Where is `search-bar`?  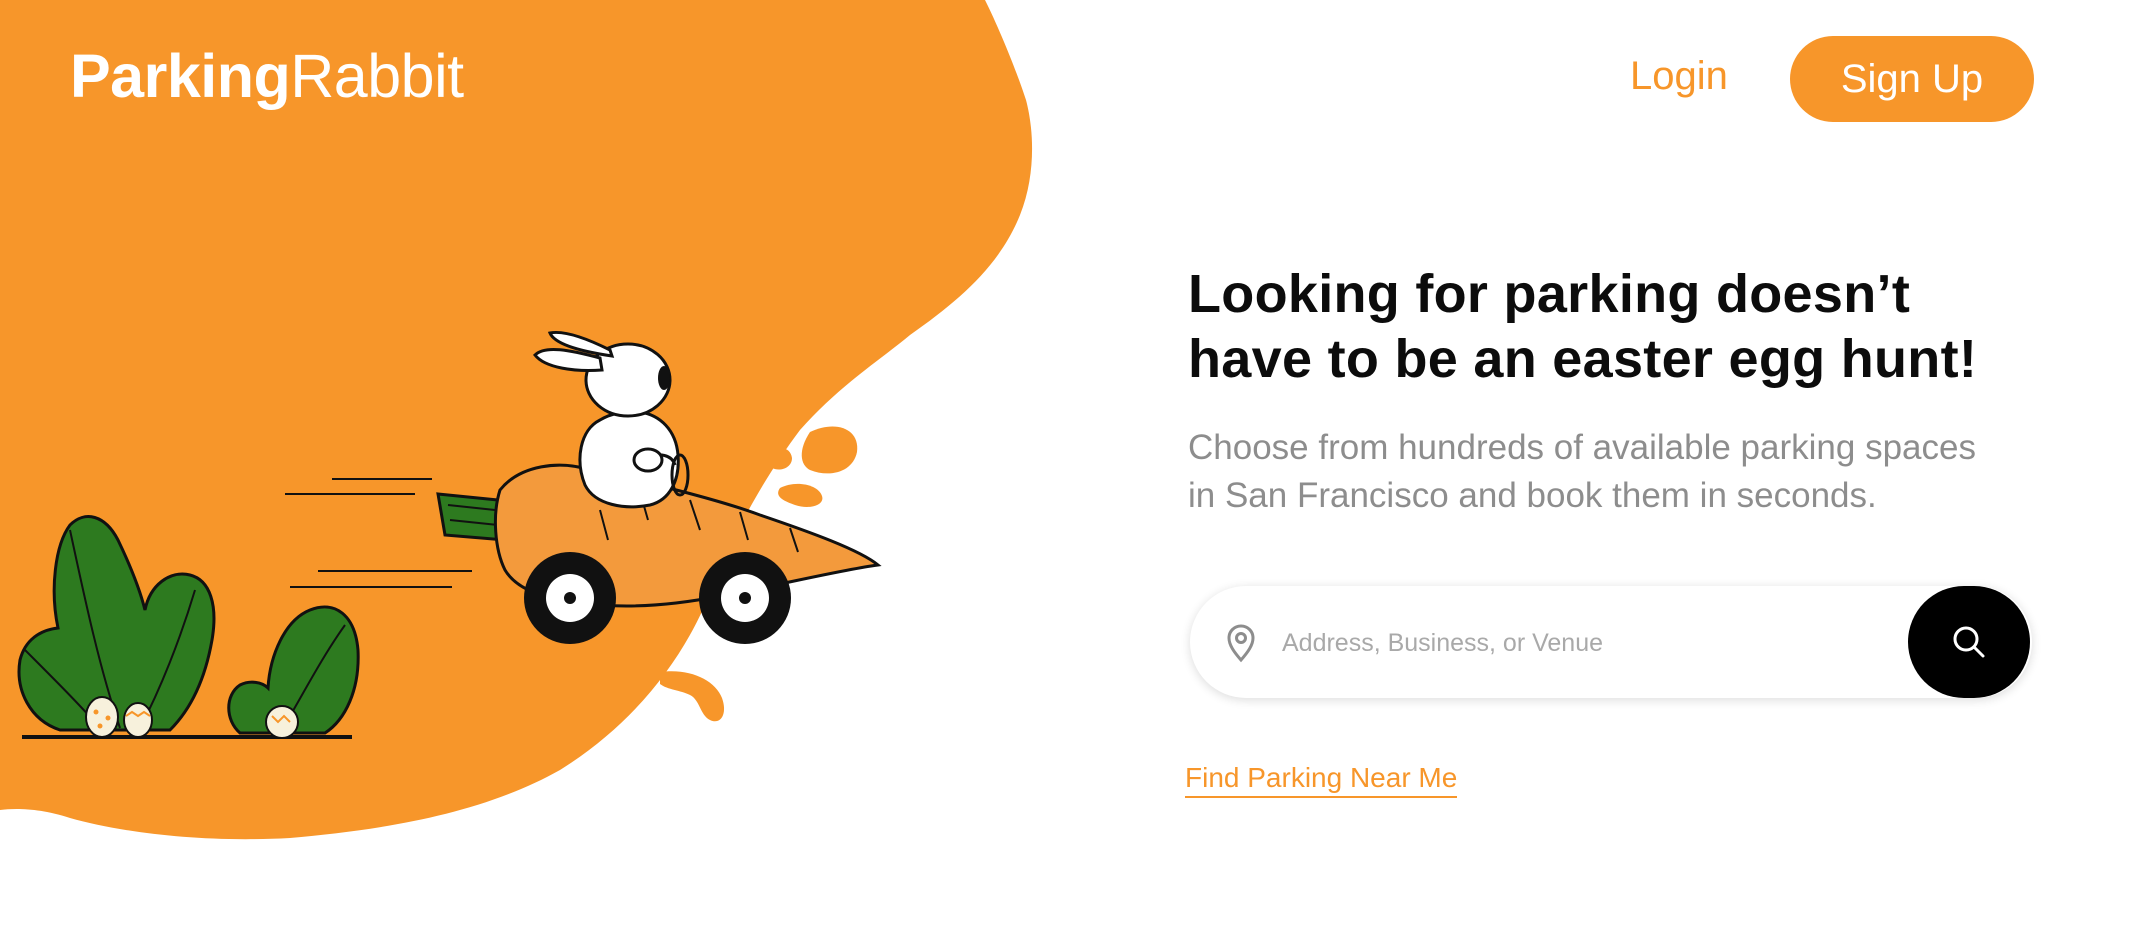
search-bar is located at coordinates (1611, 642).